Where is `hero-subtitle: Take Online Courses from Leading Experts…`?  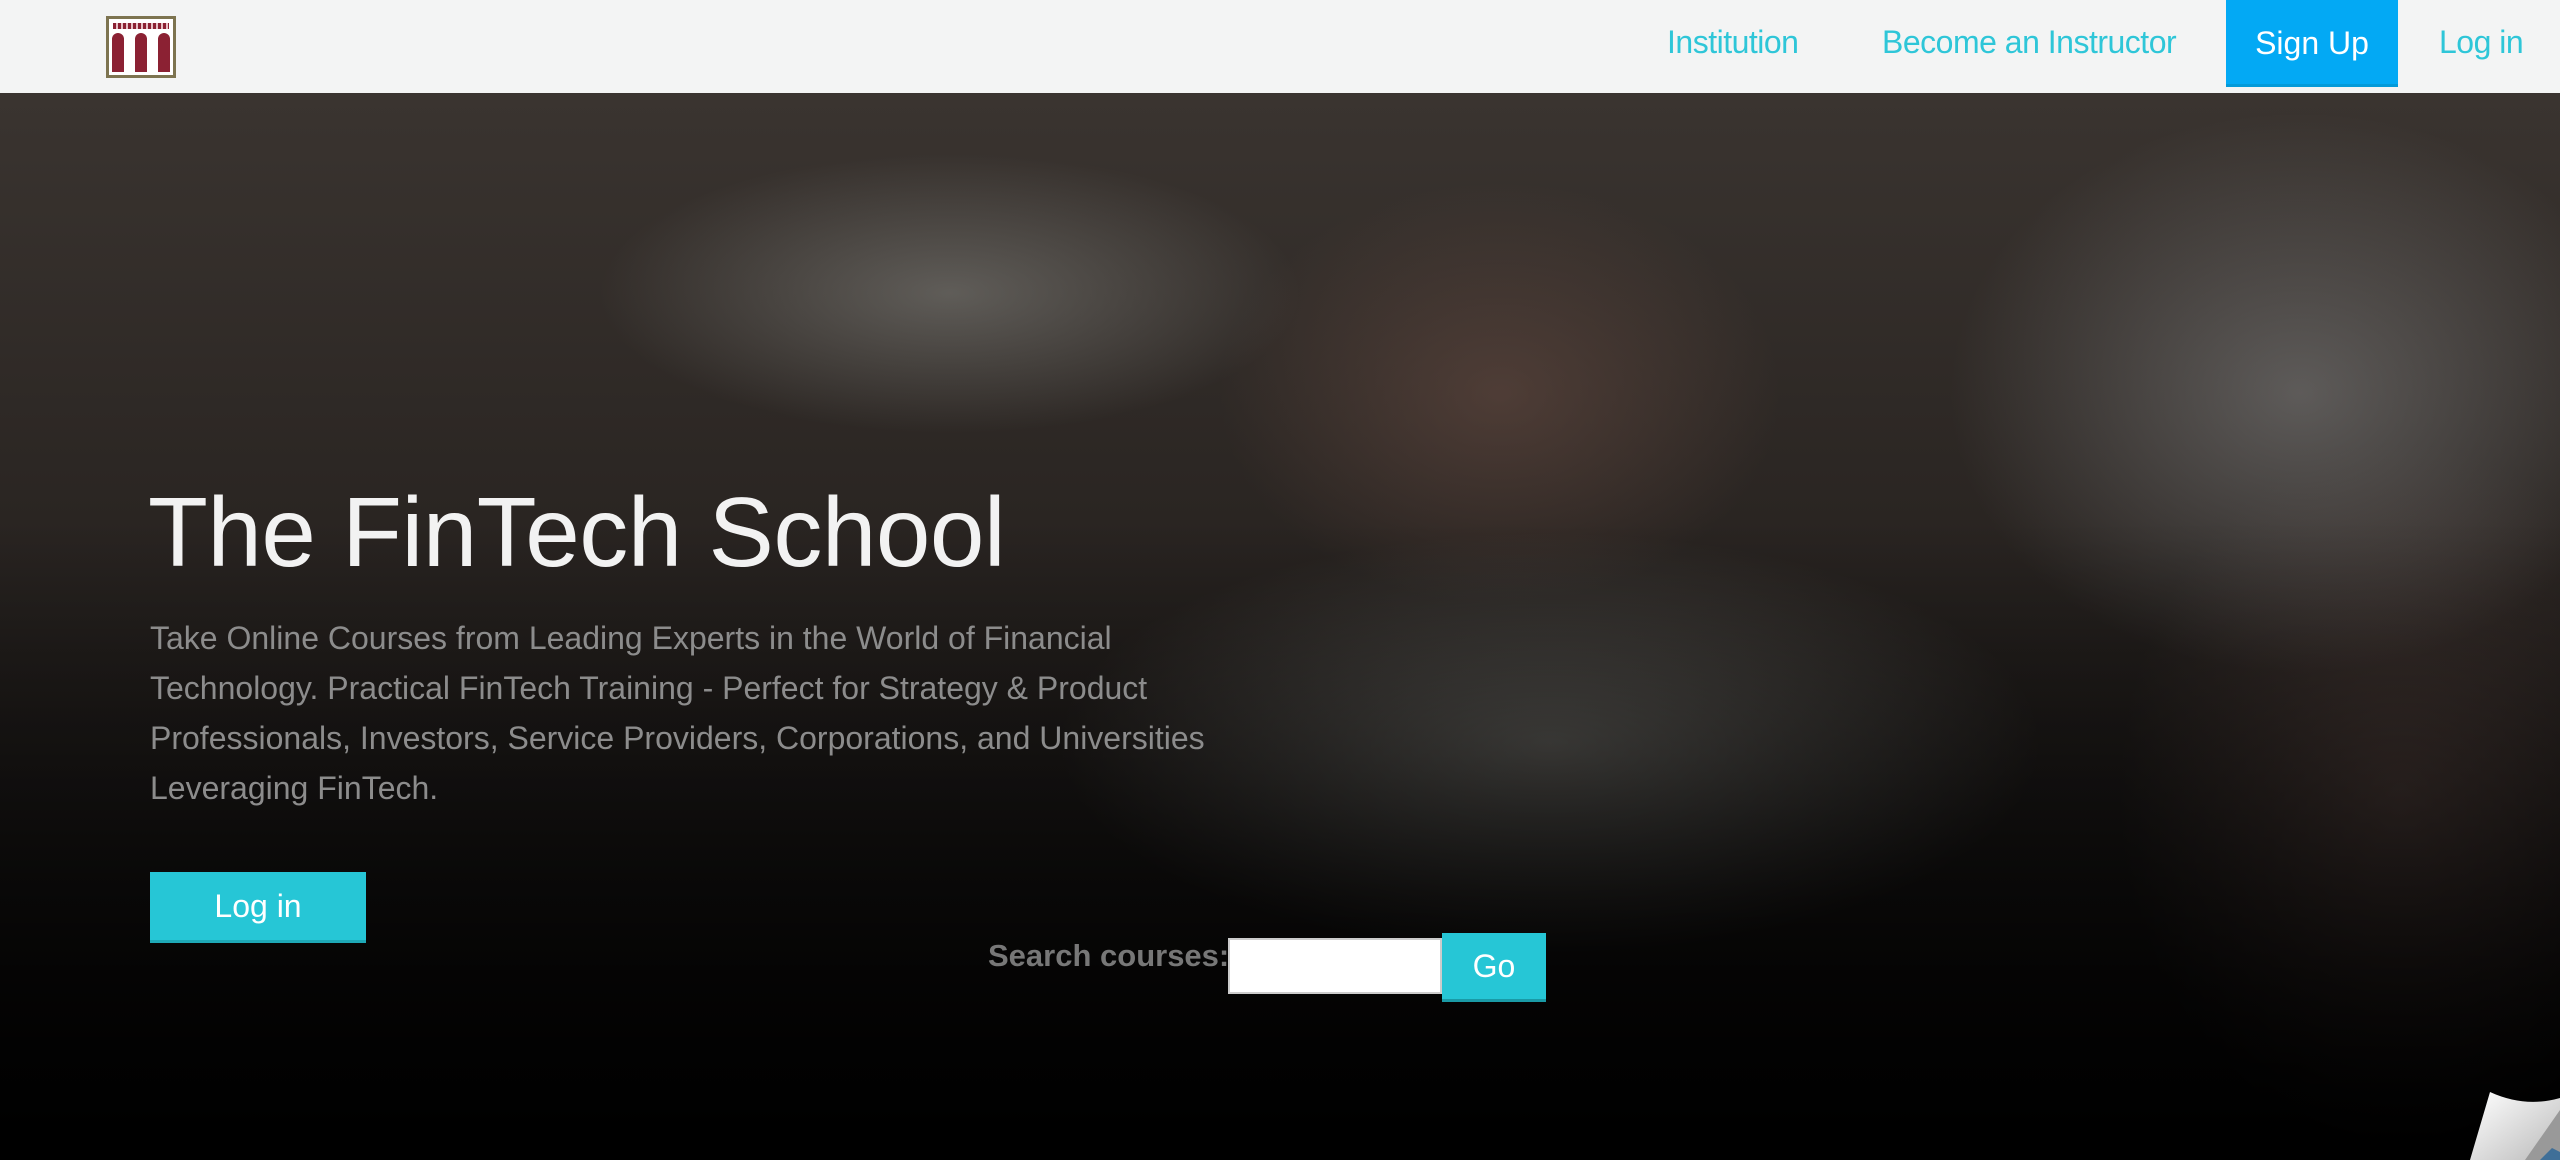
hero-subtitle: Take Online Courses from Leading Experts… is located at coordinates (677, 713).